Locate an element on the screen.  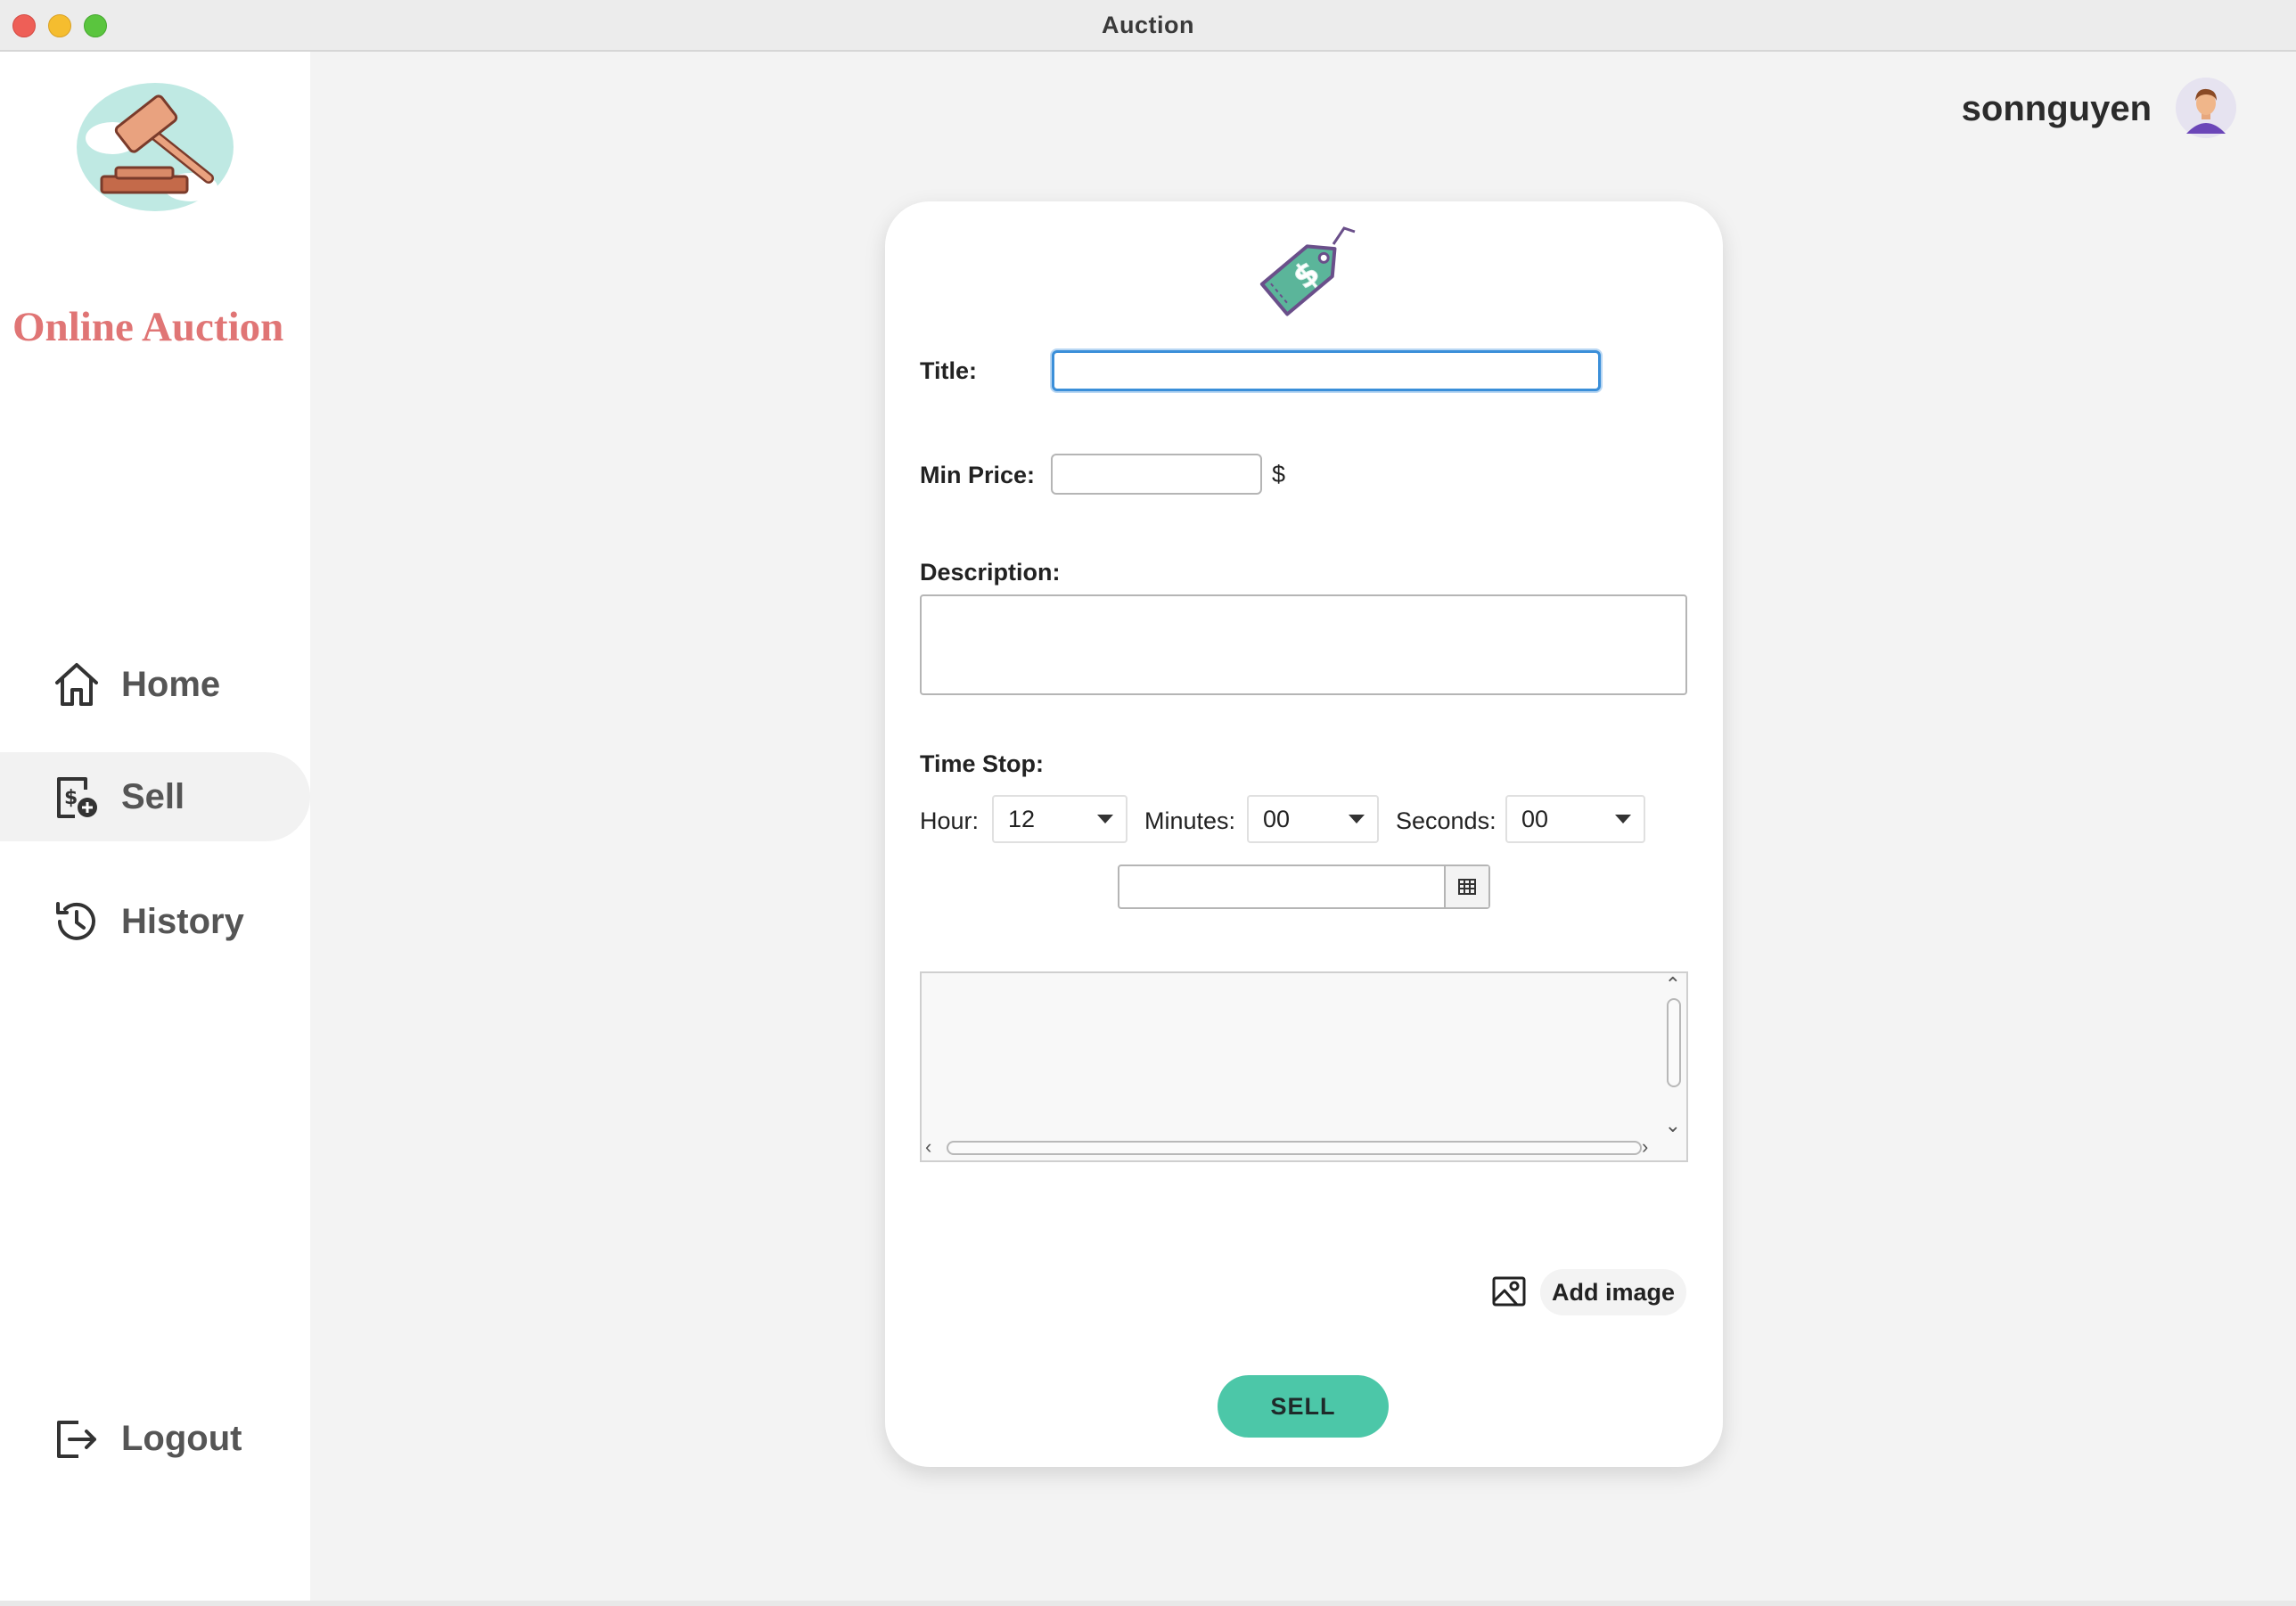
title-label: Title: is located at coordinates (949, 370).